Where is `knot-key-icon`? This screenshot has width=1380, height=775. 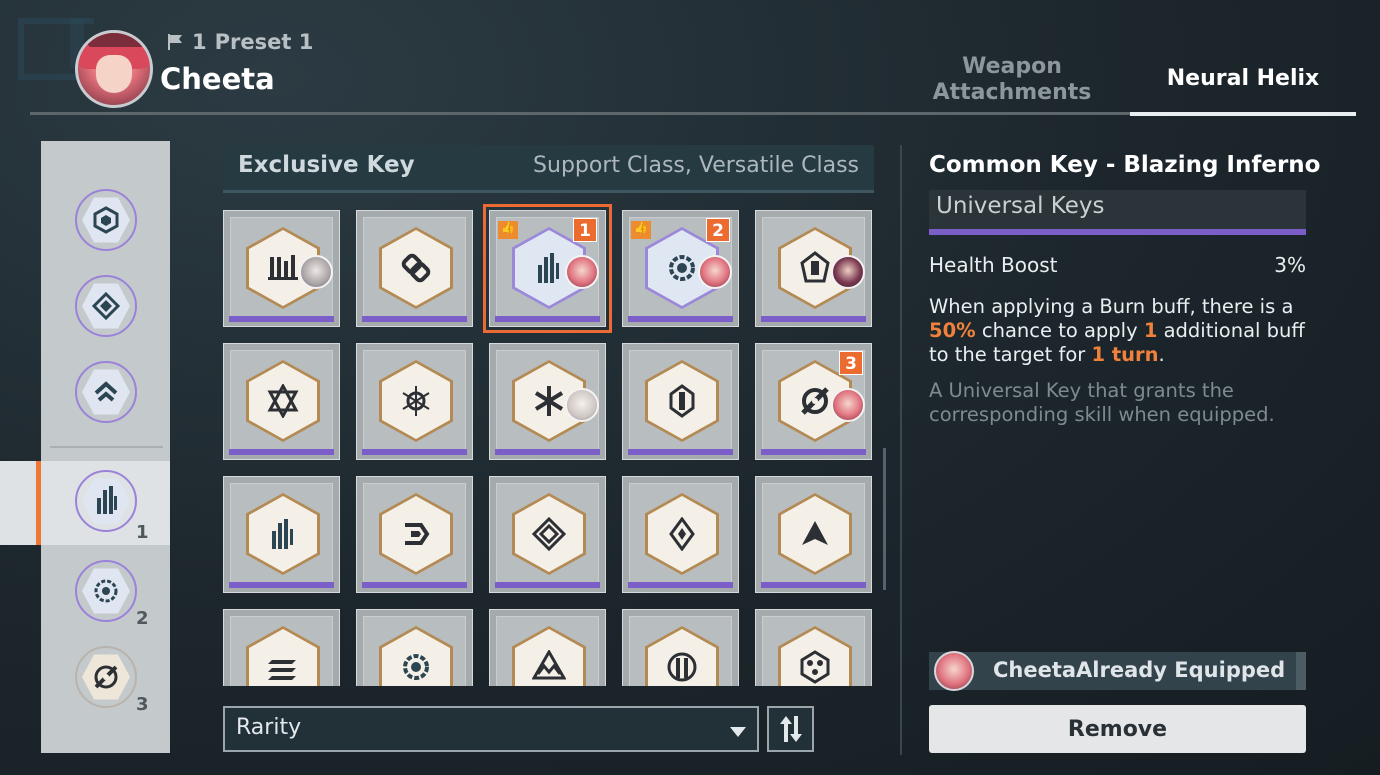
knot-key-icon is located at coordinates (416, 268).